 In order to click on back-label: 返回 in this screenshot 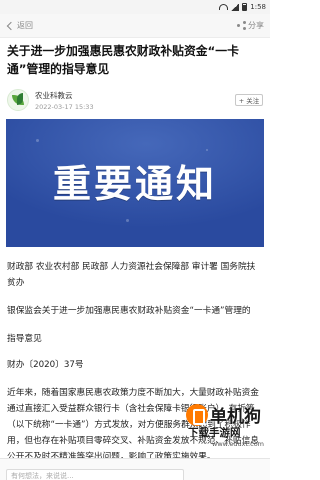, I will do `click(25, 25)`.